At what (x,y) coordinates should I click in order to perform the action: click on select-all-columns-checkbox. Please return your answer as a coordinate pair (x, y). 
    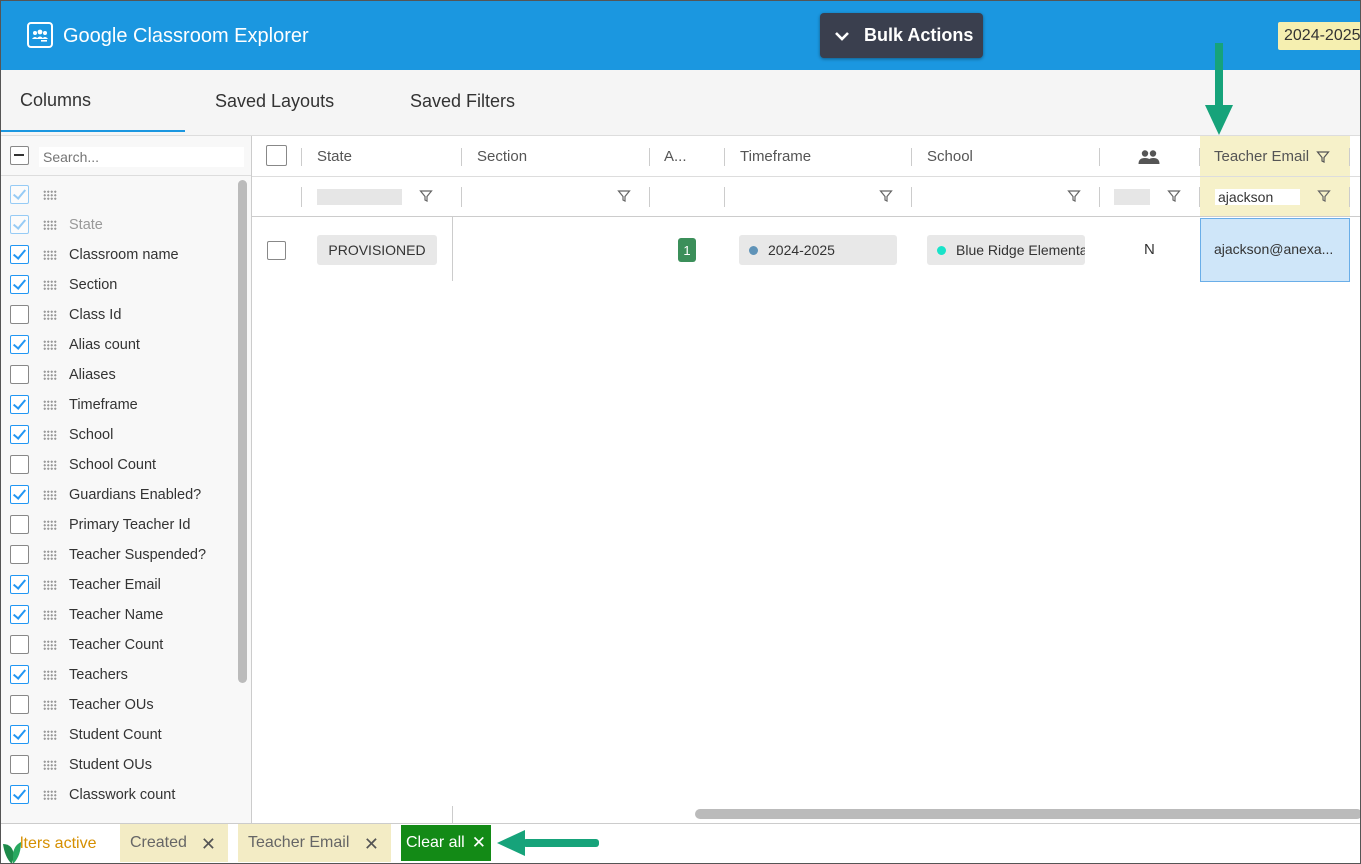
    Looking at the image, I should click on (19, 155).